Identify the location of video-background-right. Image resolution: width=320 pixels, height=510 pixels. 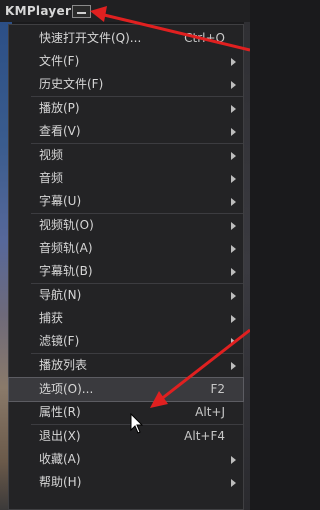
(247, 266).